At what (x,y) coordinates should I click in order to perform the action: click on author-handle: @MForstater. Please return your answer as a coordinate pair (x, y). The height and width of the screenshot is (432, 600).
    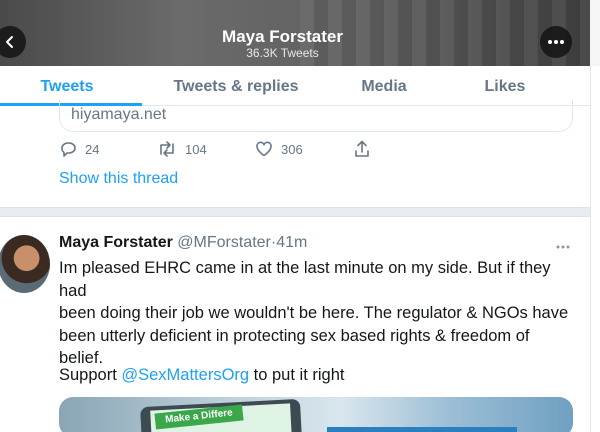
    Looking at the image, I should click on (224, 242).